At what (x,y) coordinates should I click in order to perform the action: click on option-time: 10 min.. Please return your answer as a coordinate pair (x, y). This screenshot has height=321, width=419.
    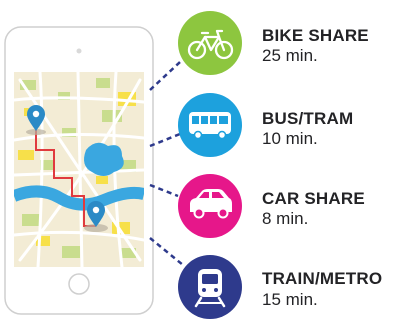
    Looking at the image, I should click on (290, 138).